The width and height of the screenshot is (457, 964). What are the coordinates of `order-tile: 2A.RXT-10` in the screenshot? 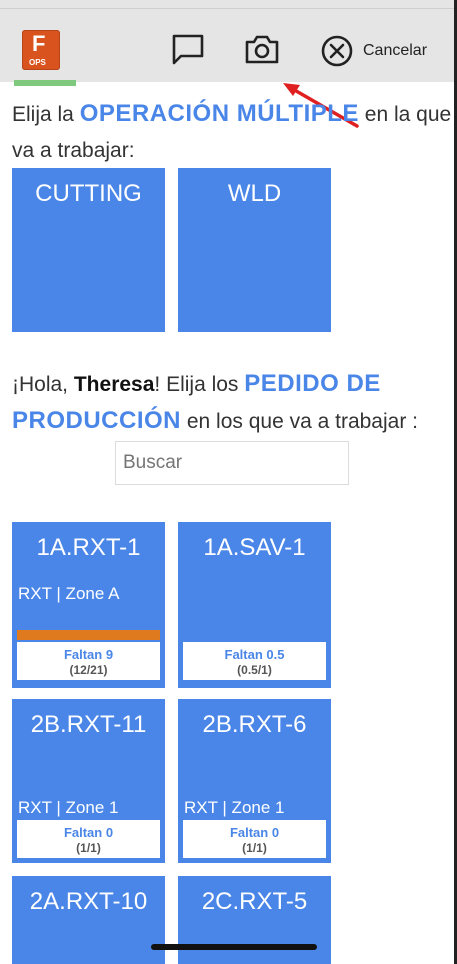 It's located at (88, 920).